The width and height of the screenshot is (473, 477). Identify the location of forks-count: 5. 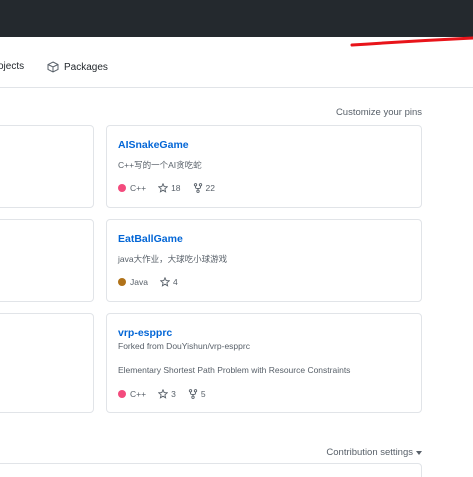
(203, 394).